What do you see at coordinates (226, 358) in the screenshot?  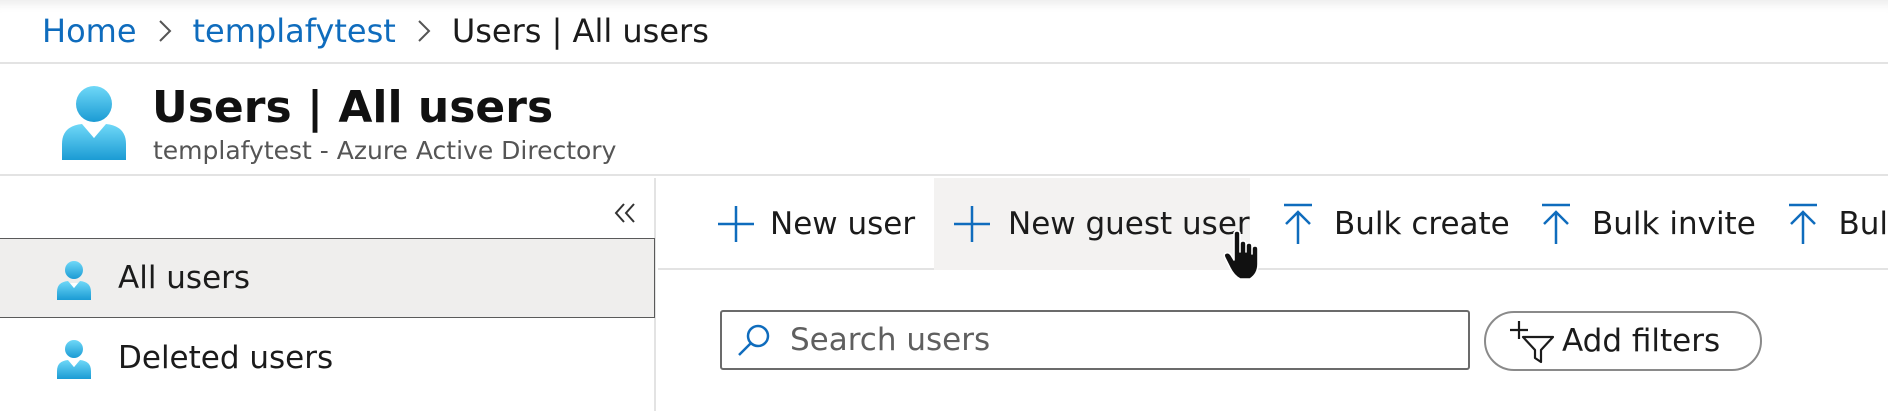 I see `sidebar-item-label: Deleted users` at bounding box center [226, 358].